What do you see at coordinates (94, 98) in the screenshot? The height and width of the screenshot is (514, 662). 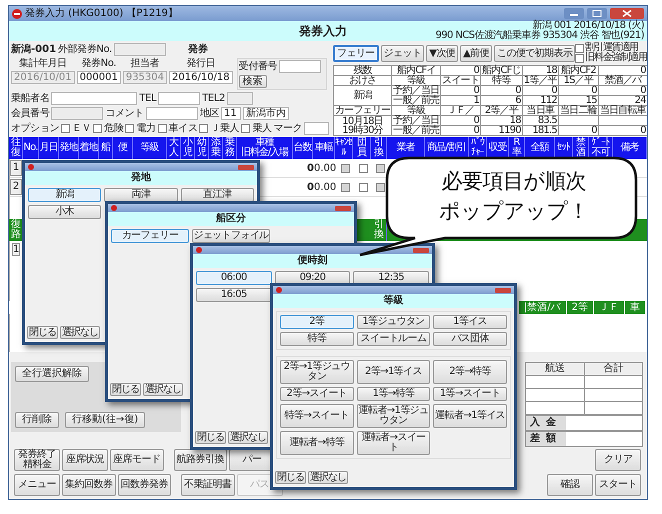 I see `passenger-name-field` at bounding box center [94, 98].